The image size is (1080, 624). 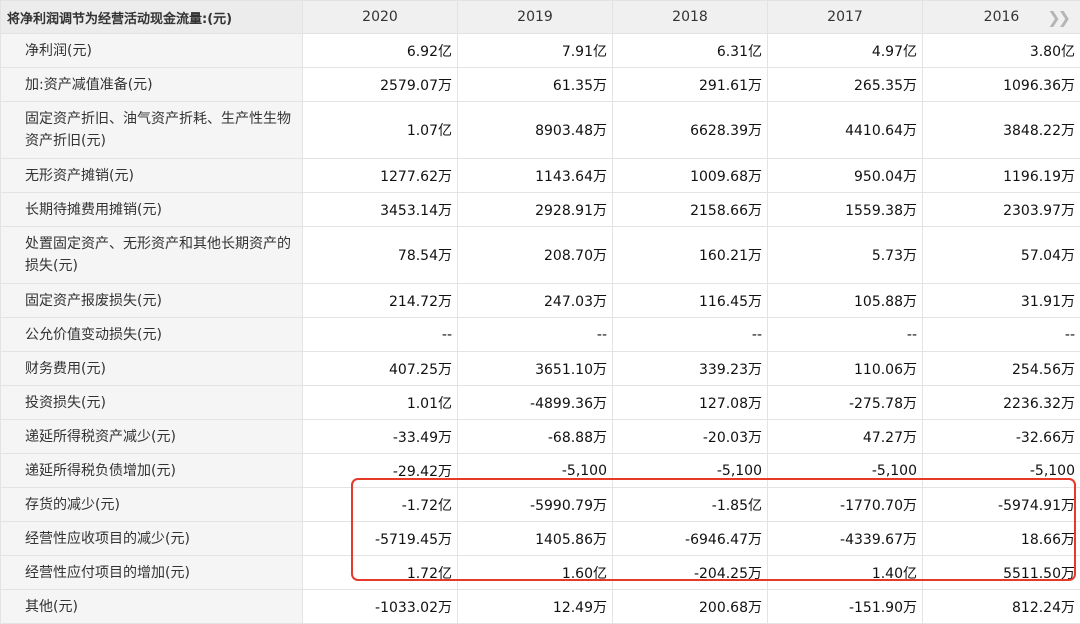 I want to click on row-label: 财务费用(元), so click(x=152, y=369).